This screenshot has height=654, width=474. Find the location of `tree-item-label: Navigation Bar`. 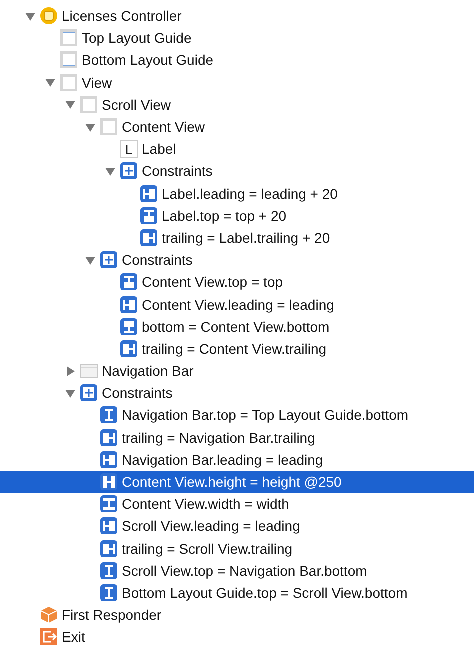

tree-item-label: Navigation Bar is located at coordinates (148, 371).